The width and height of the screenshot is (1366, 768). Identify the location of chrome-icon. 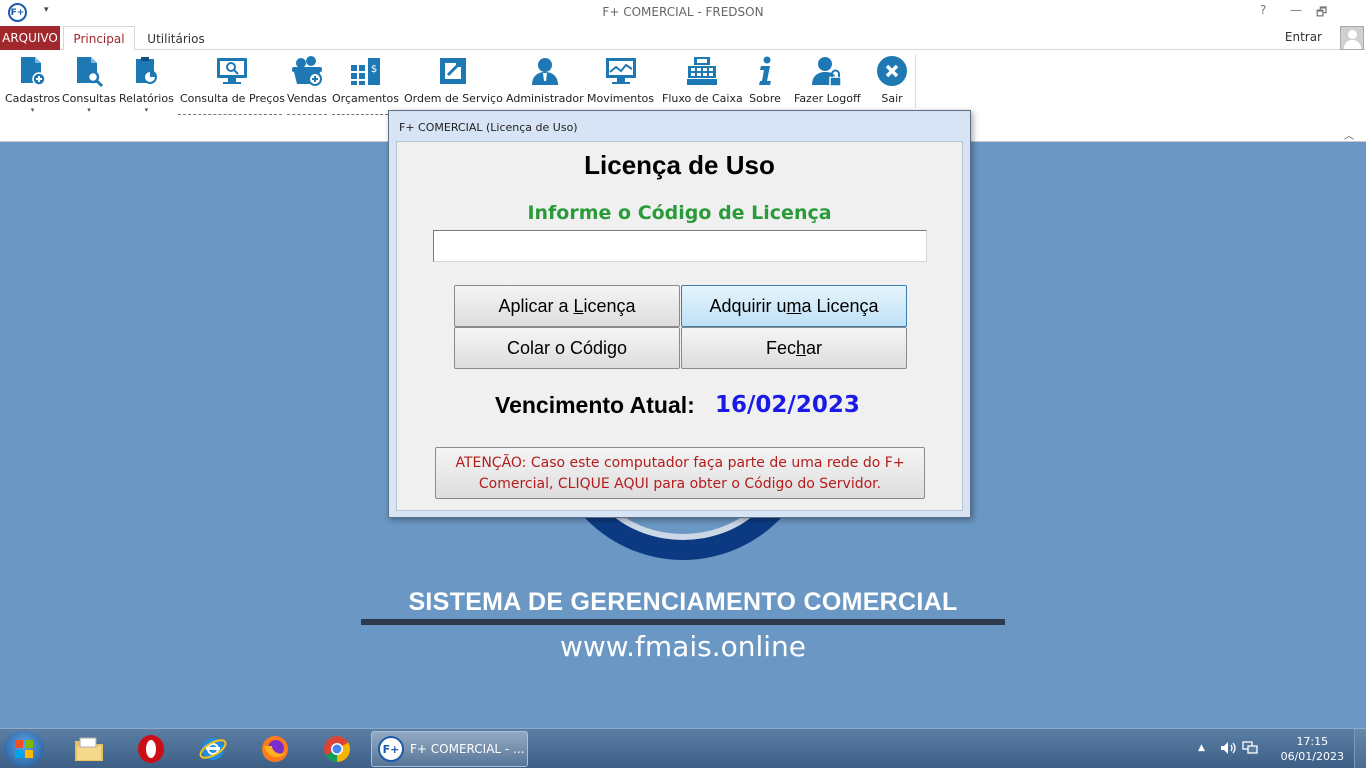
(337, 749).